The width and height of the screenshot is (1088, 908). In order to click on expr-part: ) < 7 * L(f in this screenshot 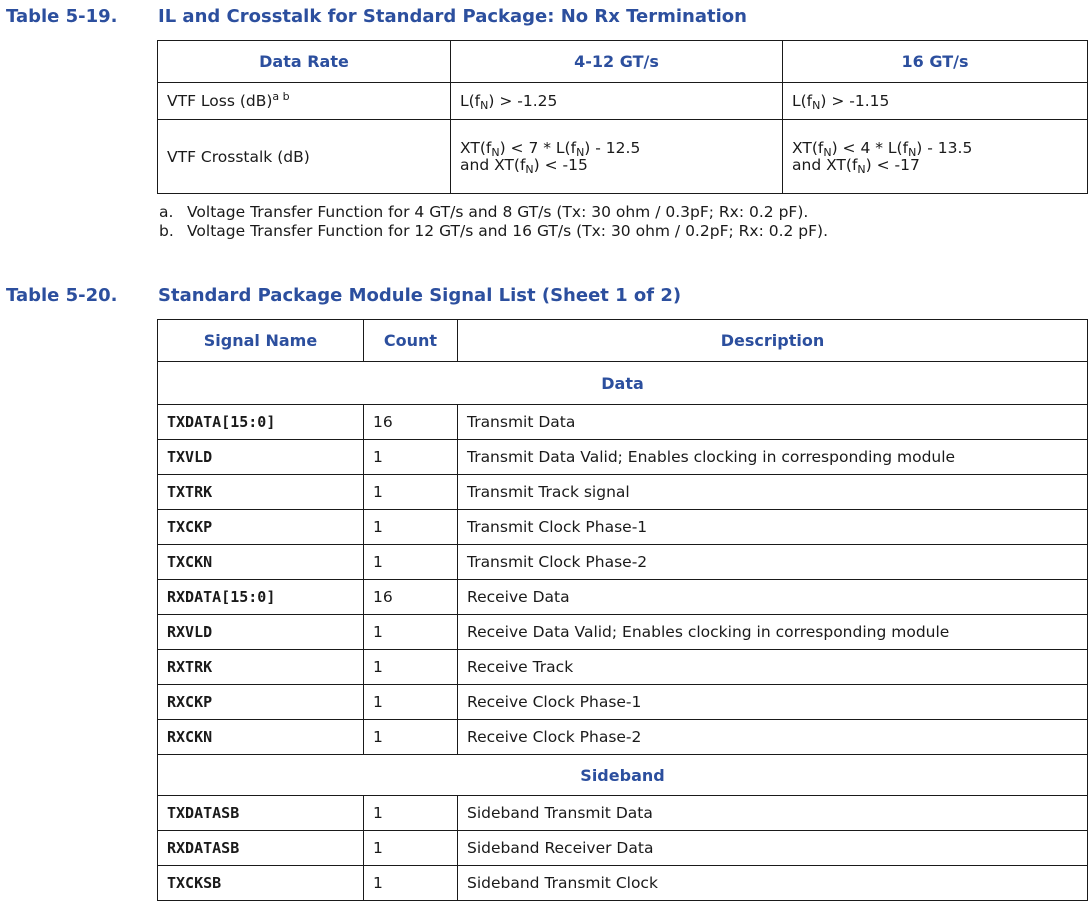, I will do `click(538, 147)`.